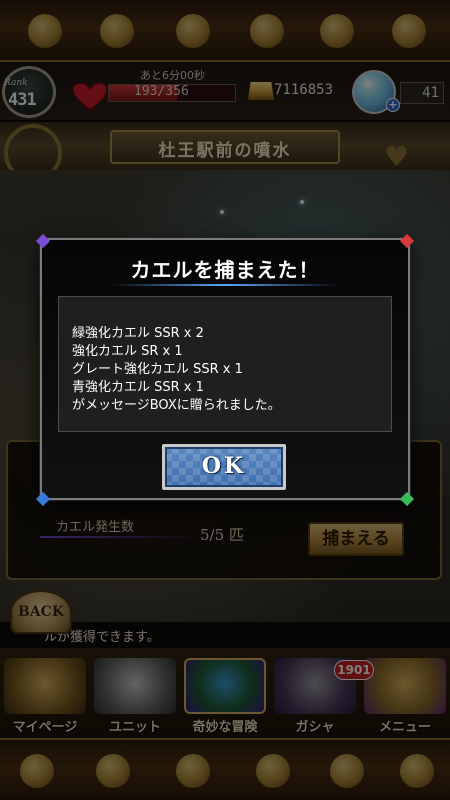  Describe the element at coordinates (224, 466) in the screenshot. I see `ok-button-label: OK` at that location.